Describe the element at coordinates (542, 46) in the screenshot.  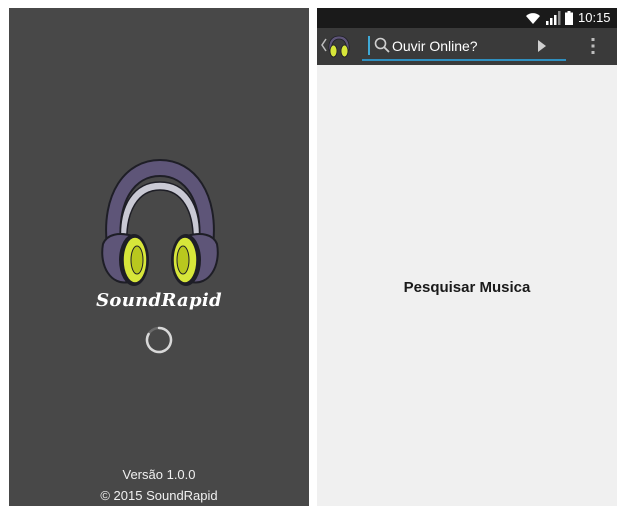
I see `play-arrow-icon` at that location.